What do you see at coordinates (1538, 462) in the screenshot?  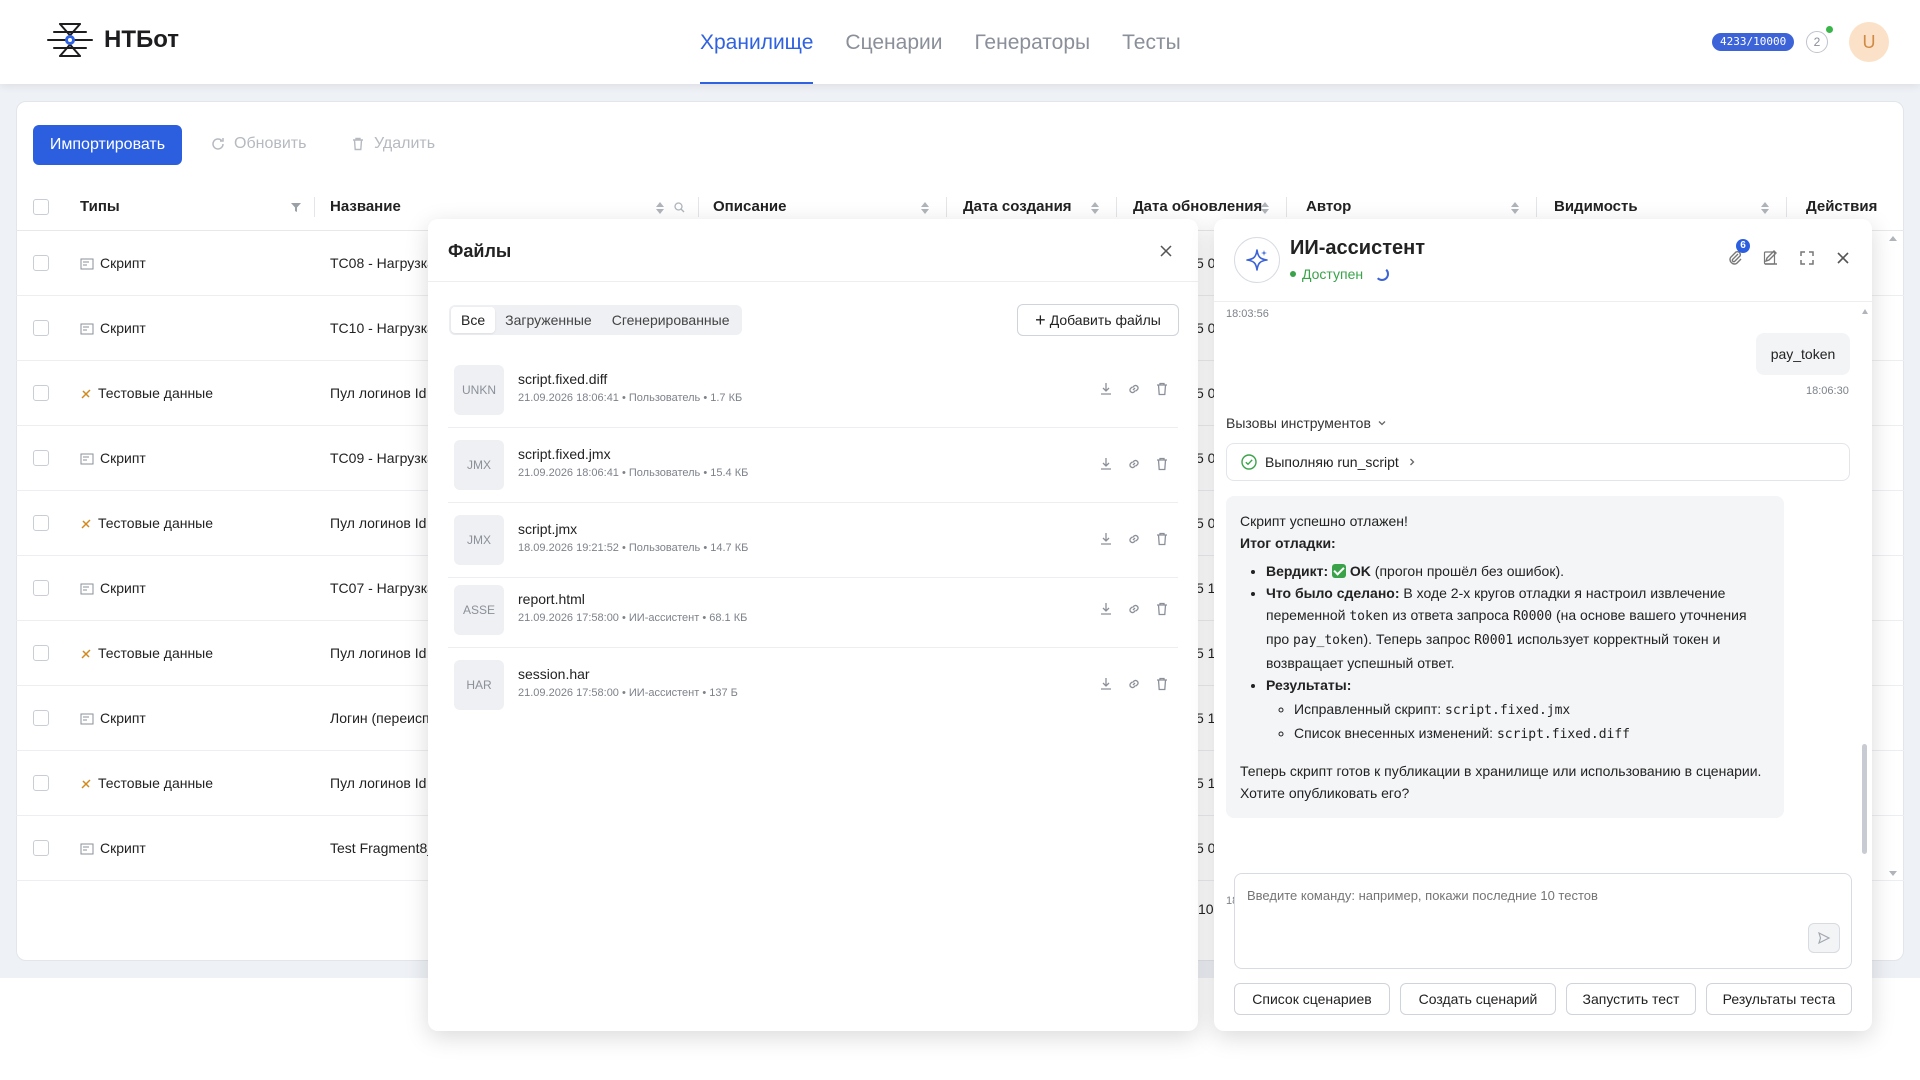 I see `tool-call-item: Выполняю run_script` at bounding box center [1538, 462].